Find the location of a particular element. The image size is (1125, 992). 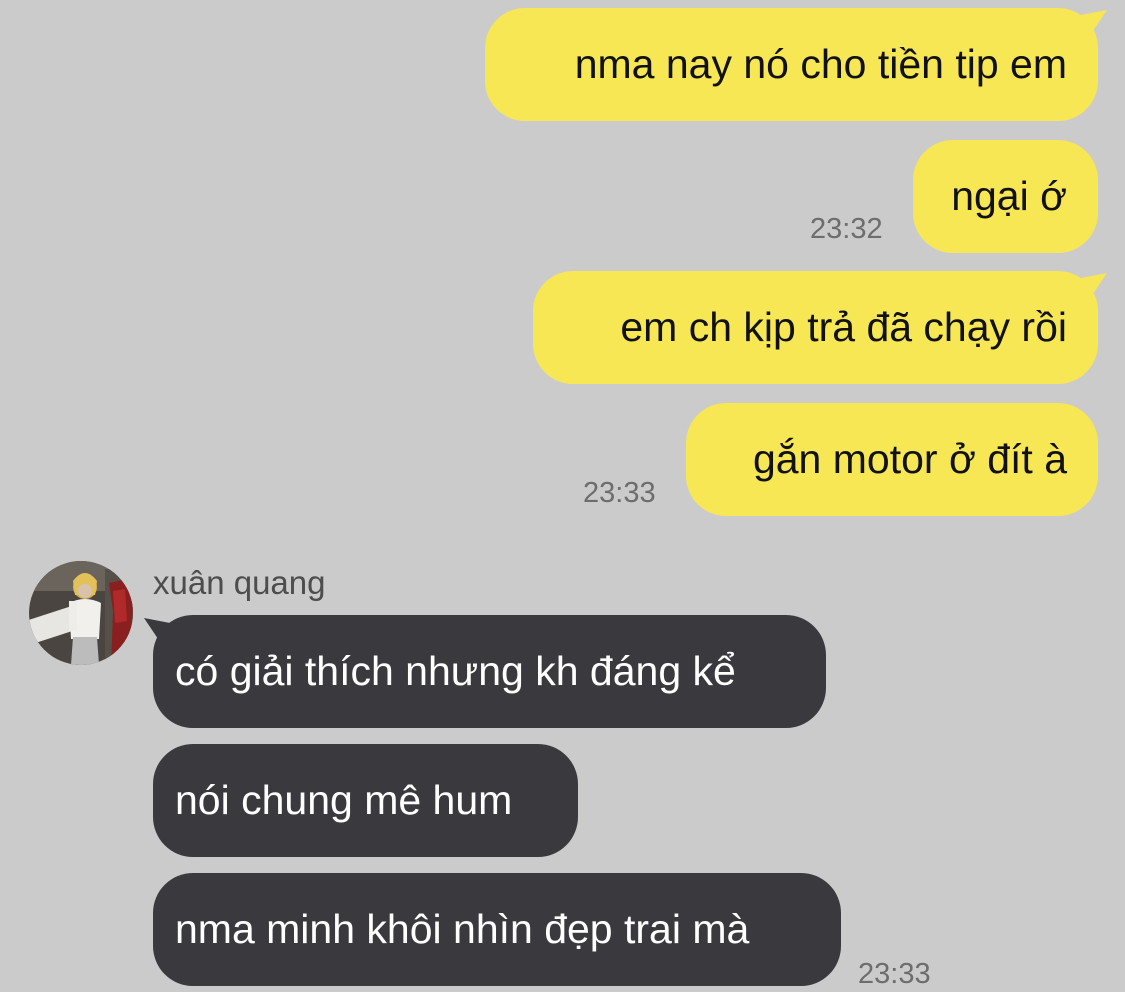

outgoing-message: gắn motor ở đít à is located at coordinates (892, 459).